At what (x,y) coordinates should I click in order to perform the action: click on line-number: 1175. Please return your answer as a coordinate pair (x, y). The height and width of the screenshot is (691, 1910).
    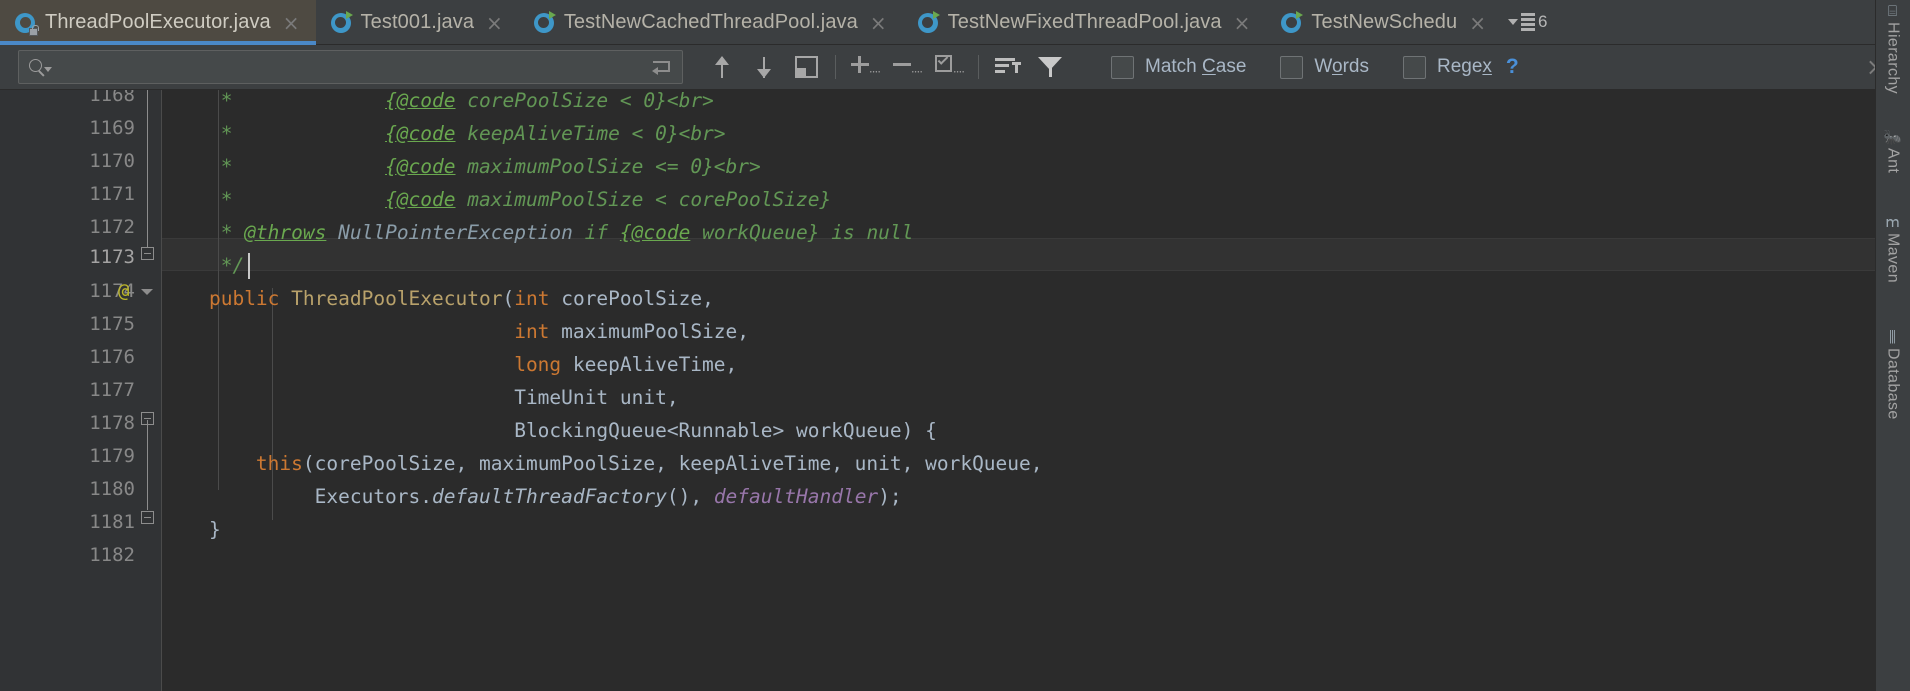
    Looking at the image, I should click on (112, 324).